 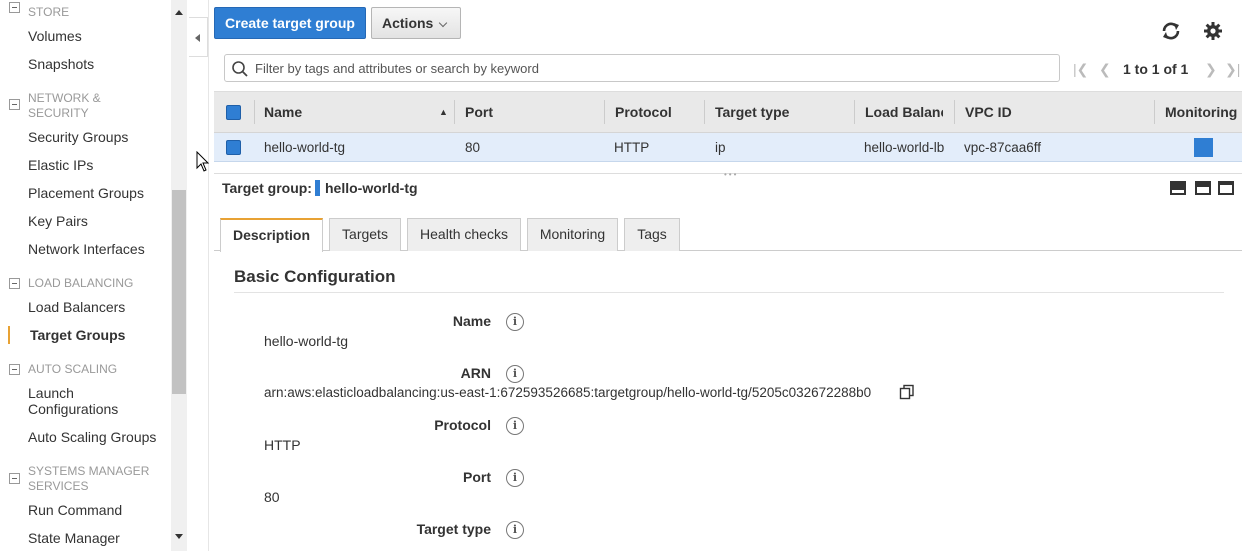 What do you see at coordinates (73, 409) in the screenshot?
I see `item-label-line: Configurations` at bounding box center [73, 409].